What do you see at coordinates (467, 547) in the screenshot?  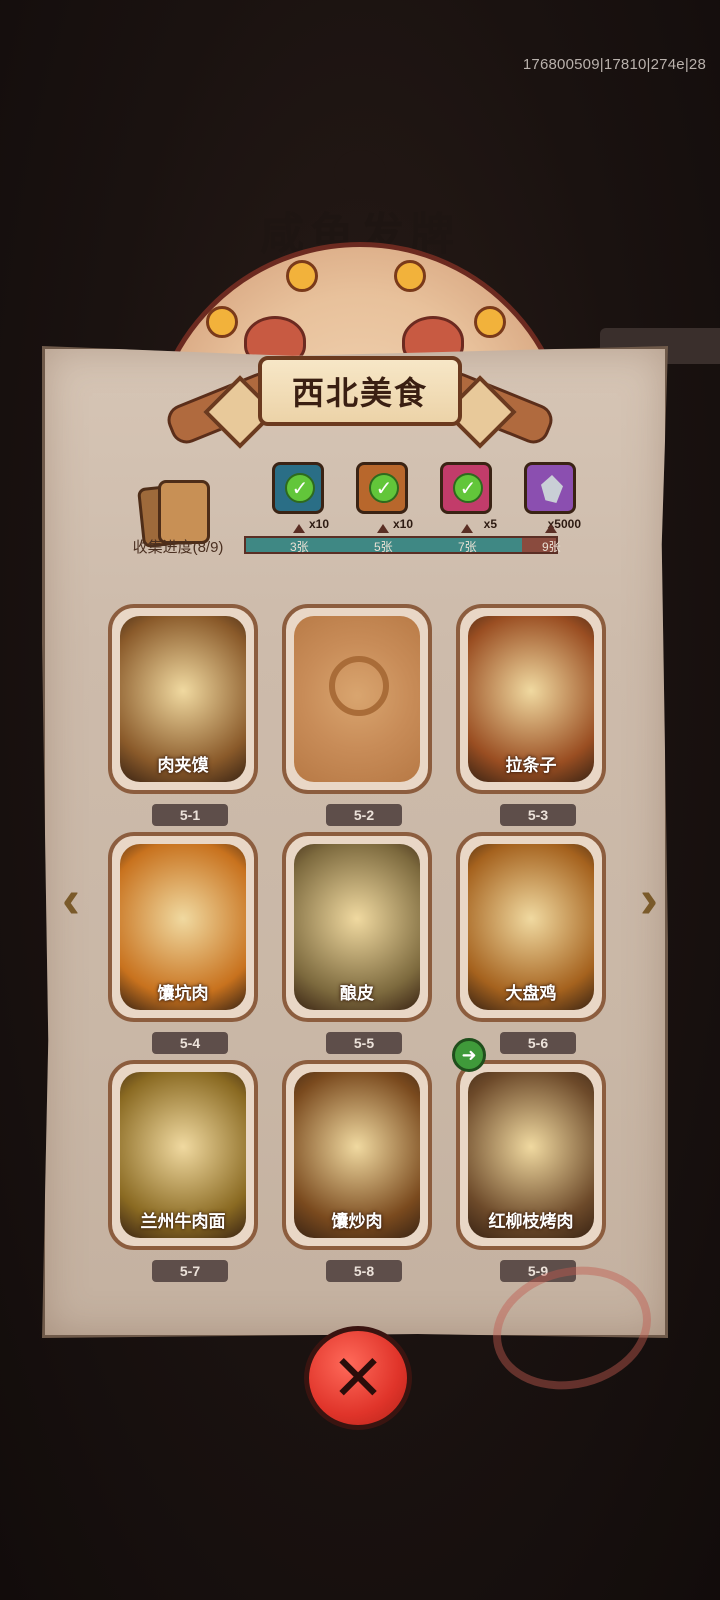 I see `milestone-label: 7张` at bounding box center [467, 547].